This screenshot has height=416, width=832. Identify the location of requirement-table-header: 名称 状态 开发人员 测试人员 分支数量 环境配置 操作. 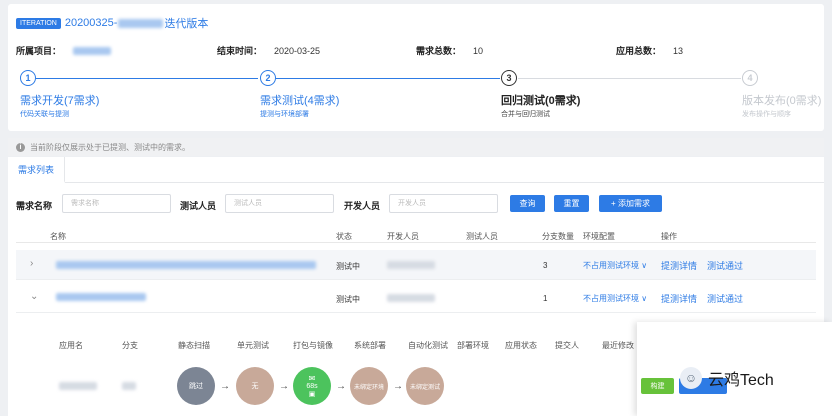
(416, 236).